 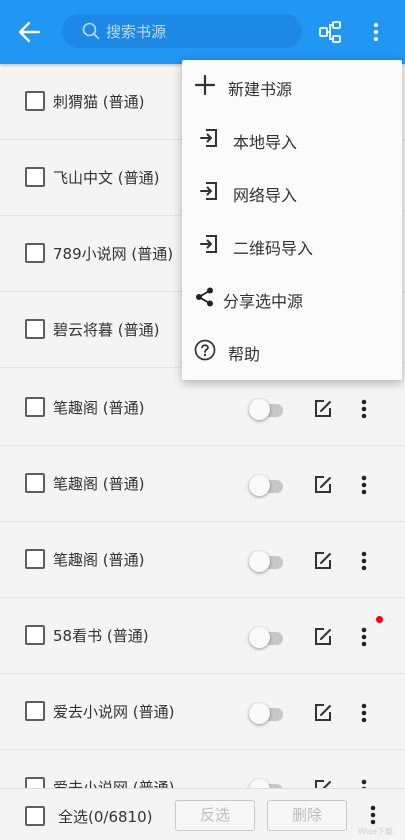 I want to click on menu-item-label: 分享选中源, so click(x=263, y=301).